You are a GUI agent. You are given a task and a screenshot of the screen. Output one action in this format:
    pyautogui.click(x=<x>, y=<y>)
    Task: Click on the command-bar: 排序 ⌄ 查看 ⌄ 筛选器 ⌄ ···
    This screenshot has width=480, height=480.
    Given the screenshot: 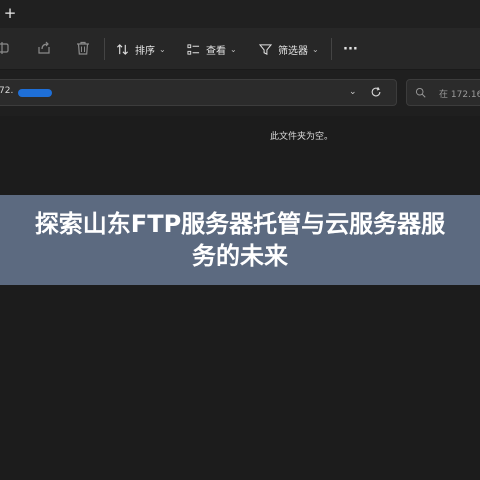 What is the action you would take?
    pyautogui.click(x=240, y=49)
    